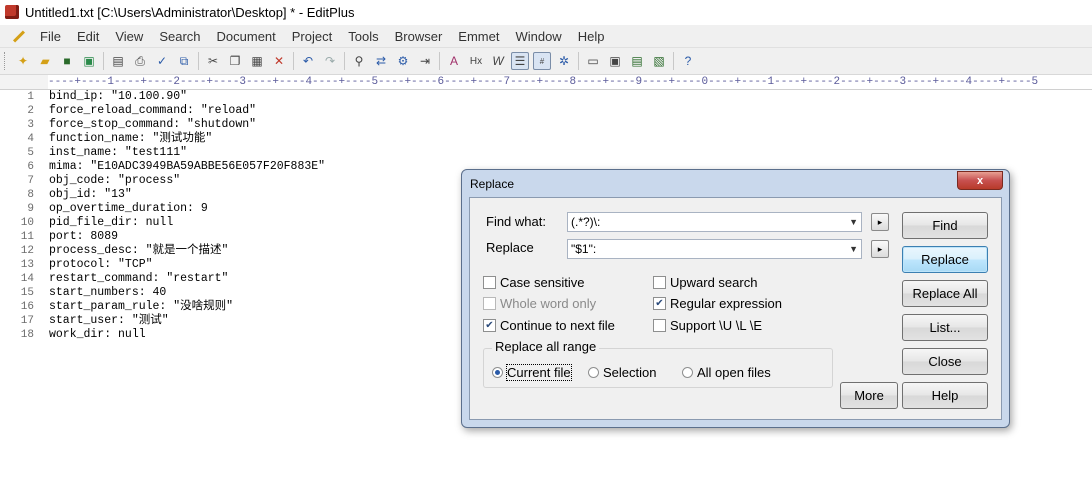 This screenshot has height=501, width=1092. What do you see at coordinates (510, 247) in the screenshot?
I see `replace-label: Replace` at bounding box center [510, 247].